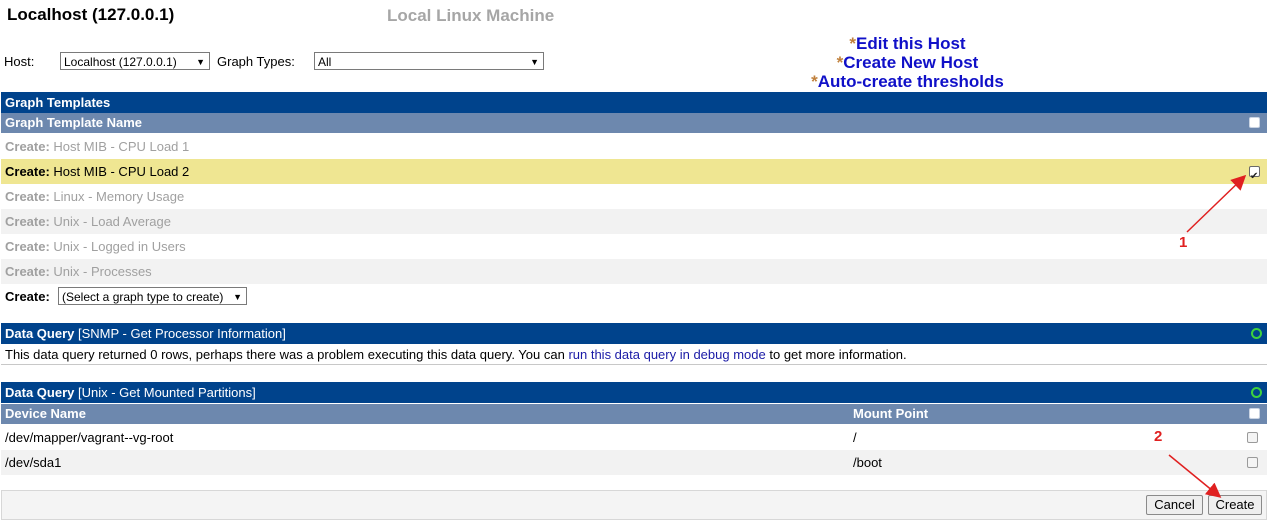 This screenshot has height=532, width=1271. Describe the element at coordinates (1158, 436) in the screenshot. I see `annotation-label-2: 2` at that location.